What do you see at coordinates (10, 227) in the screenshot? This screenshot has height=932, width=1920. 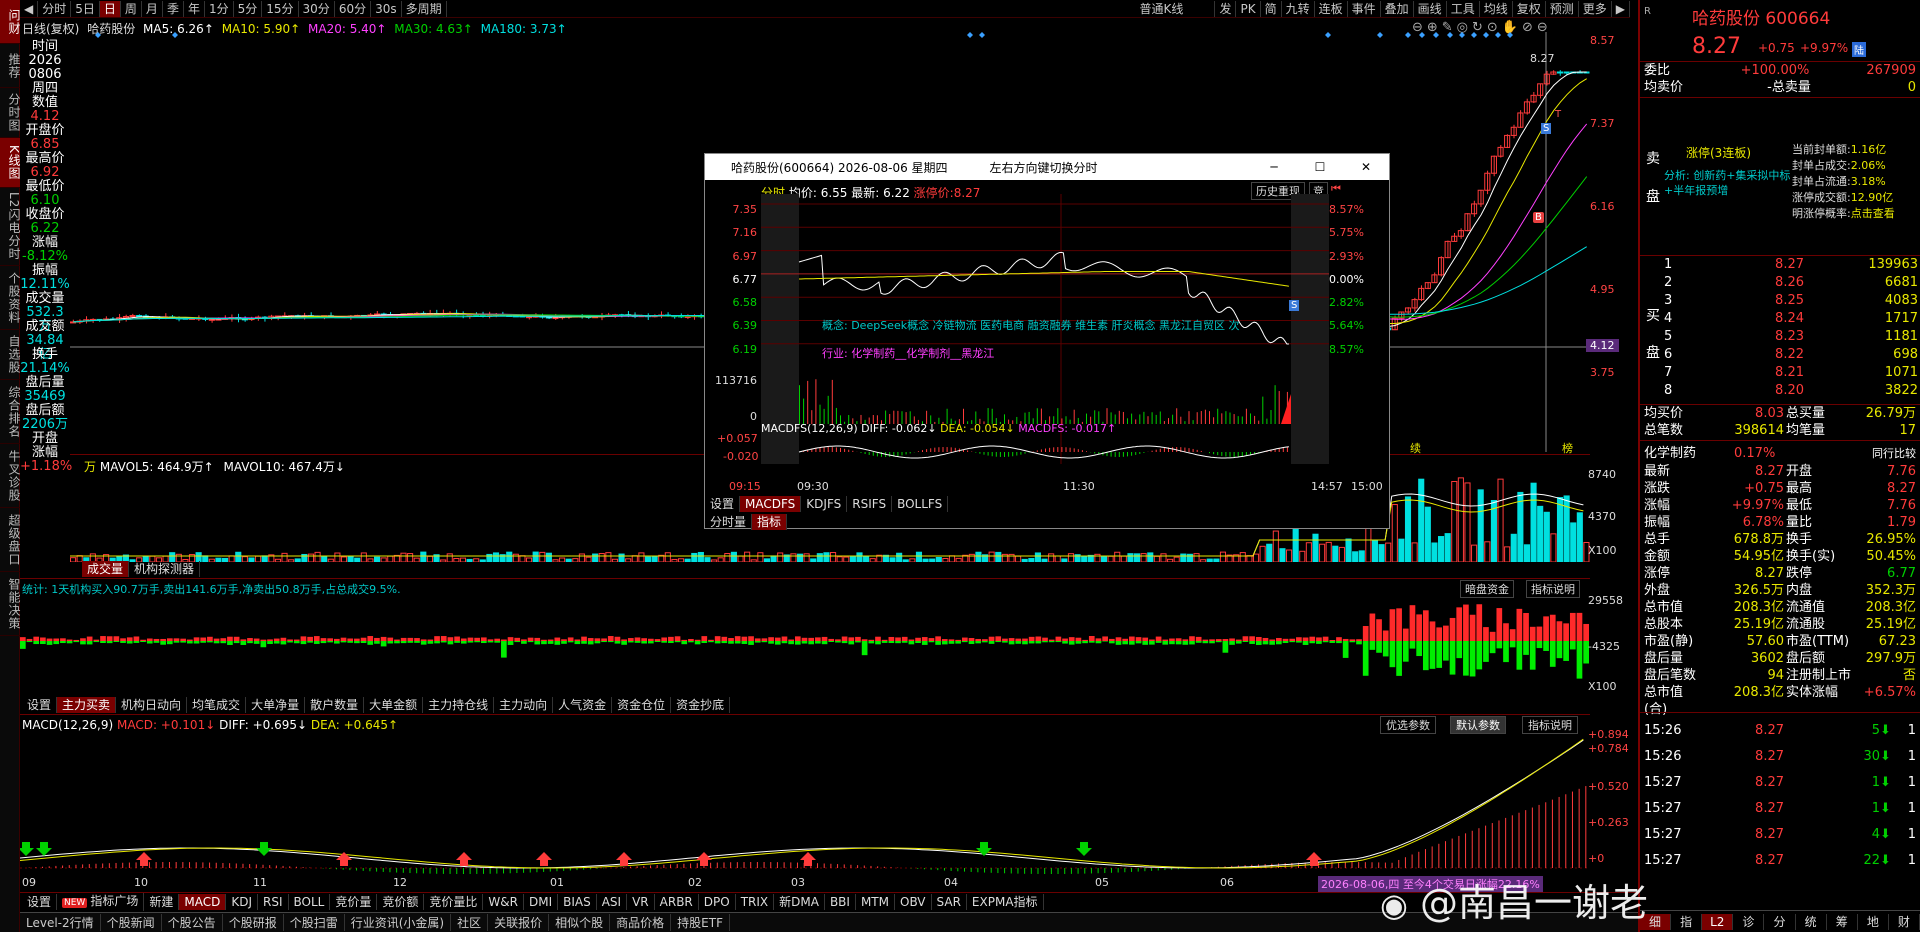 I see `sidebar-item-l2: L2闪电分时` at bounding box center [10, 227].